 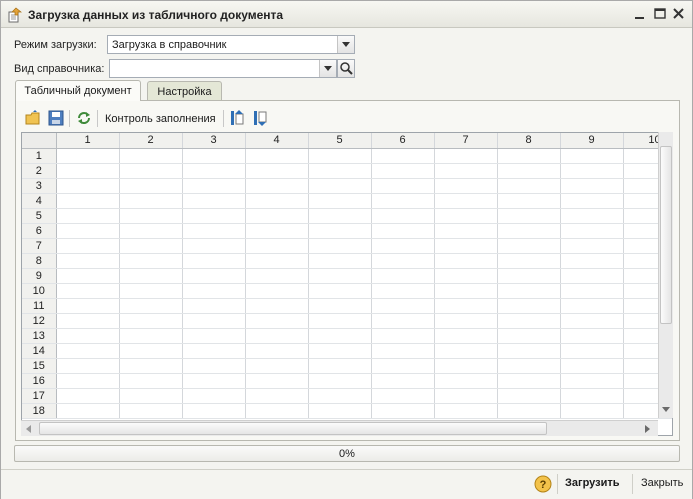 What do you see at coordinates (39, 201) in the screenshot?
I see `row-header: 4` at bounding box center [39, 201].